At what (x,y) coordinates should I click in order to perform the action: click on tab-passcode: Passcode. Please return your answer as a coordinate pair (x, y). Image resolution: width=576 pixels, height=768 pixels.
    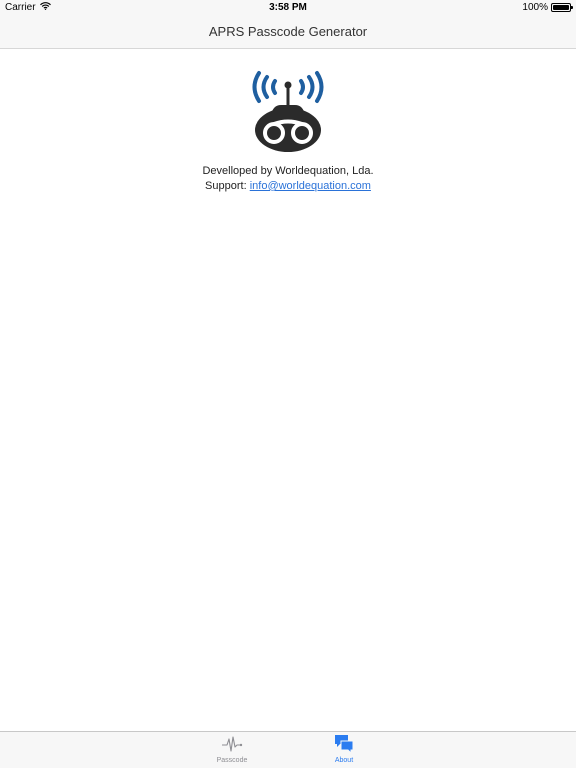
    Looking at the image, I should click on (232, 751).